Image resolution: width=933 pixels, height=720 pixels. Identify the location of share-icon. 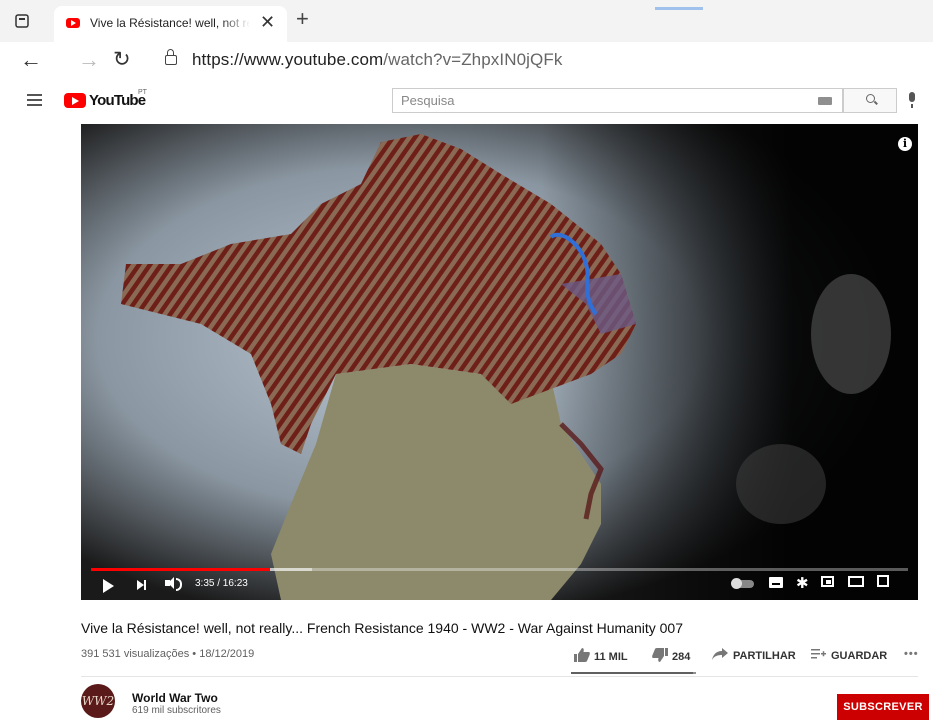
(720, 654).